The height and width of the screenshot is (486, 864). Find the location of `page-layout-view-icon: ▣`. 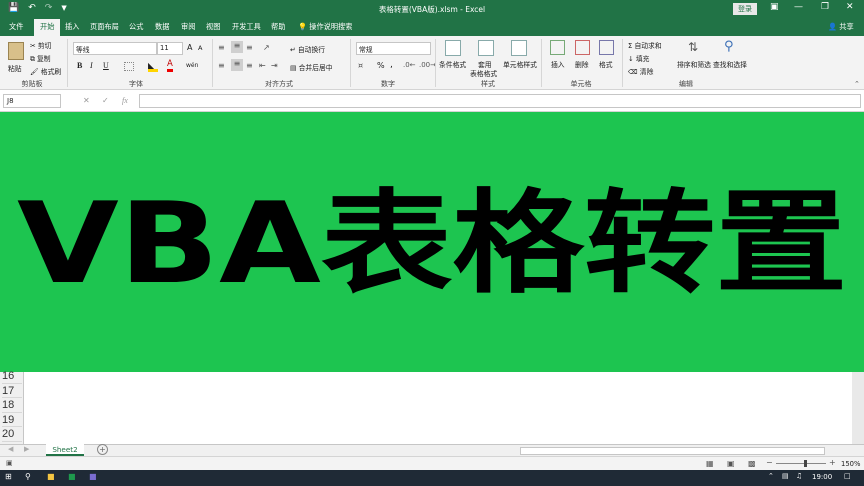

page-layout-view-icon: ▣ is located at coordinates (731, 463).